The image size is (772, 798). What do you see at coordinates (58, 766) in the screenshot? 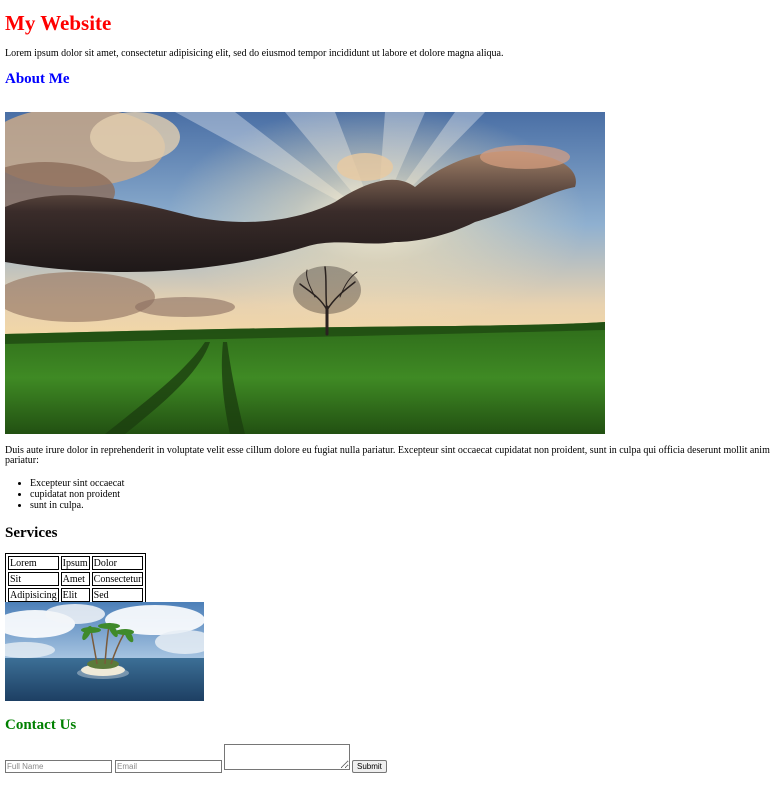
I see `full-name-input` at bounding box center [58, 766].